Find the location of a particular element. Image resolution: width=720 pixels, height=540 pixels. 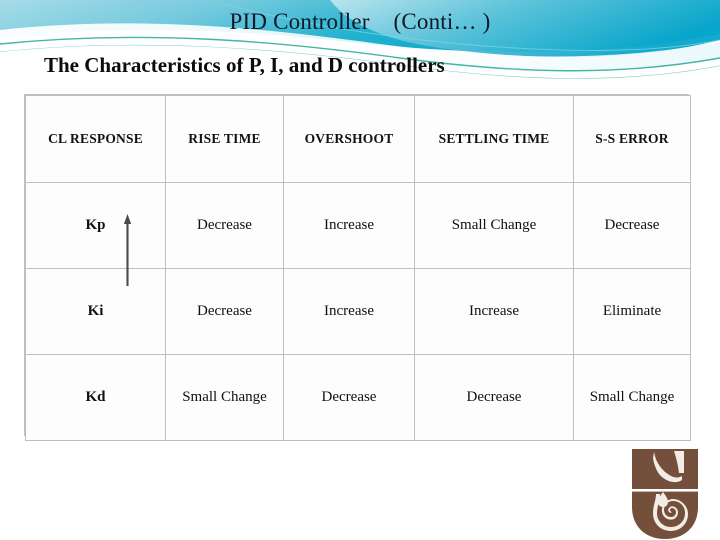

cell-kd-overshoot: Decrease is located at coordinates (349, 397).